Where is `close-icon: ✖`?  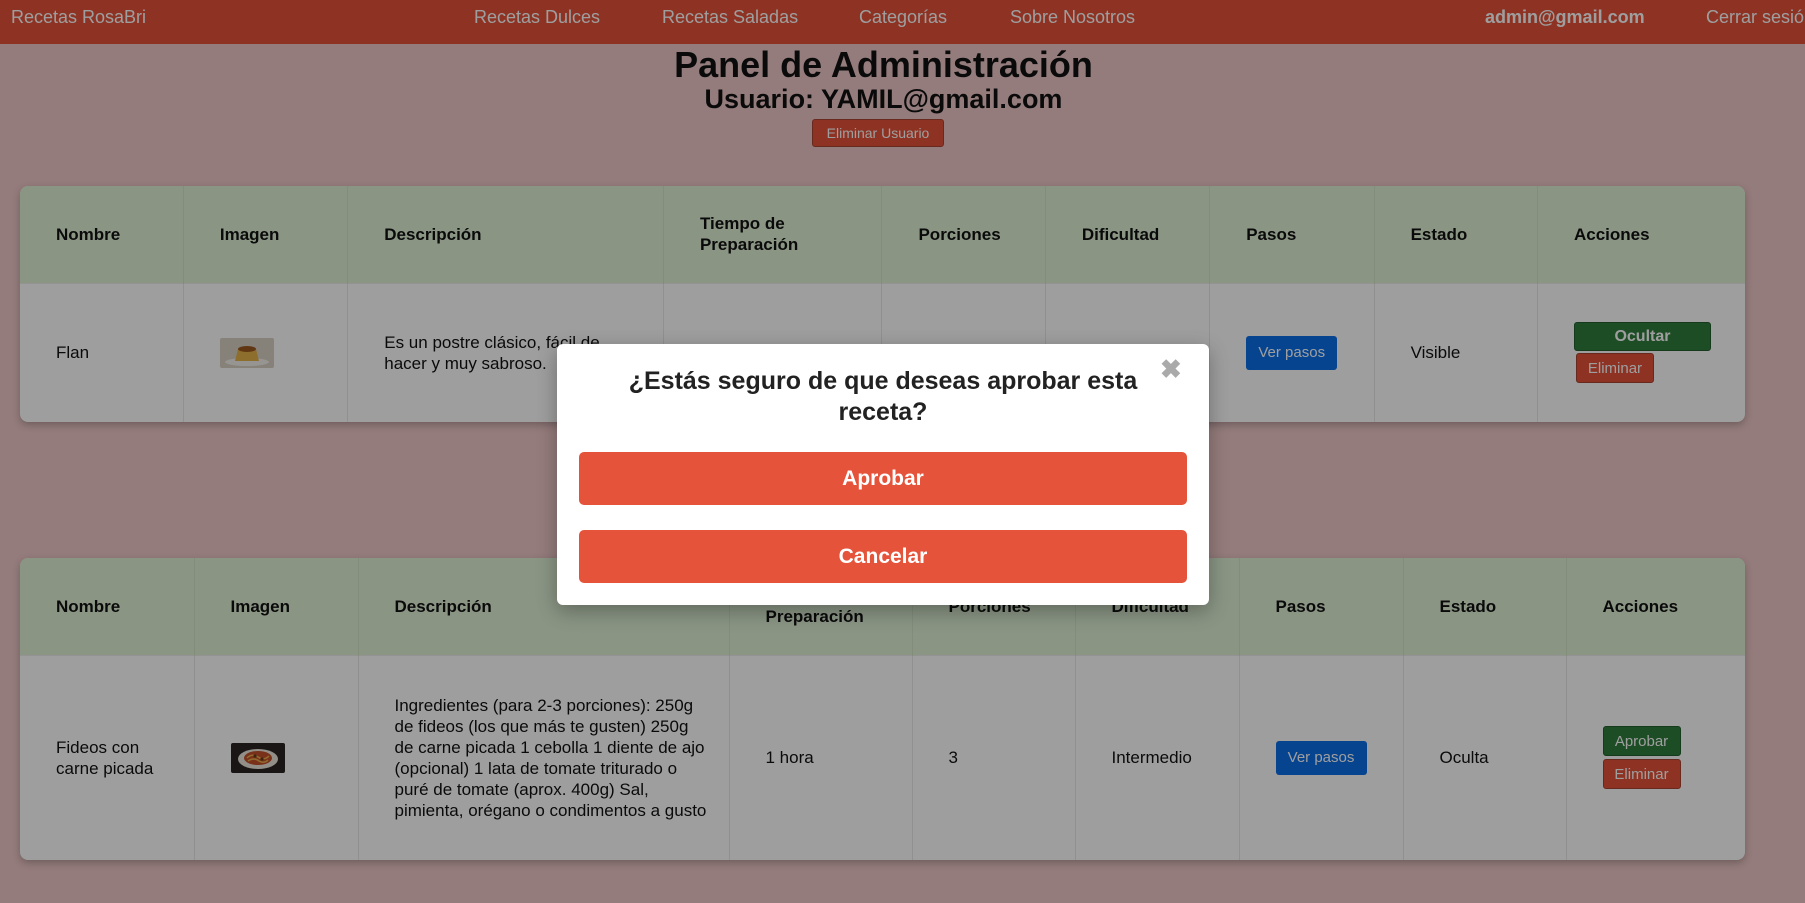 close-icon: ✖ is located at coordinates (1171, 369).